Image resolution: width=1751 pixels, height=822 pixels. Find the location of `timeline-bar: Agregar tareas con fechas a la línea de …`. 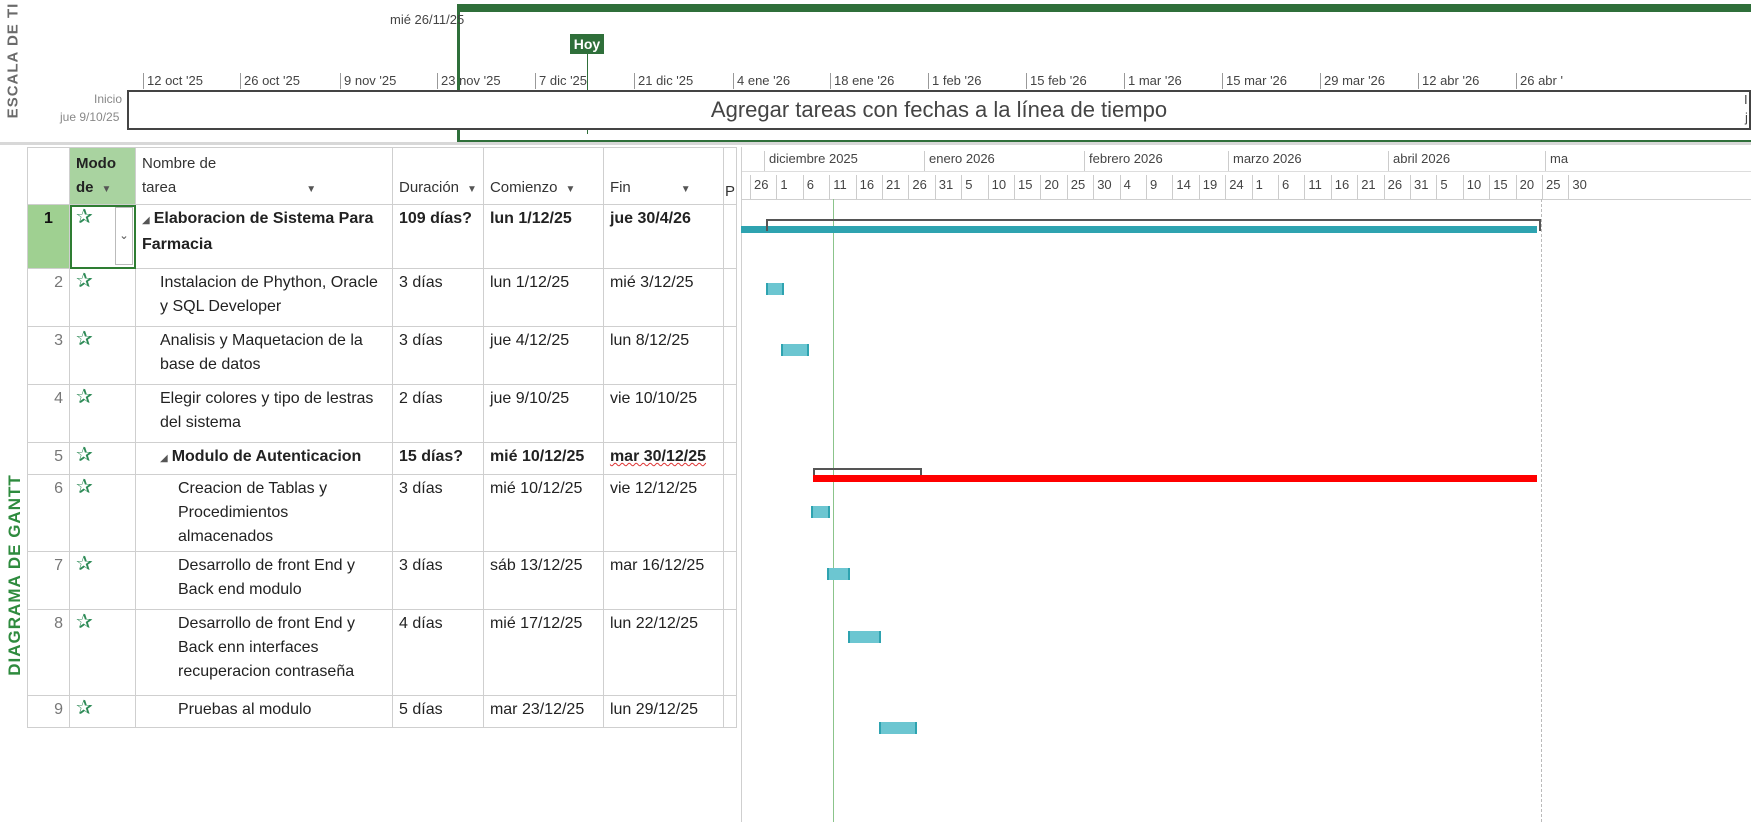

timeline-bar: Agregar tareas con fechas a la línea de … is located at coordinates (939, 110).